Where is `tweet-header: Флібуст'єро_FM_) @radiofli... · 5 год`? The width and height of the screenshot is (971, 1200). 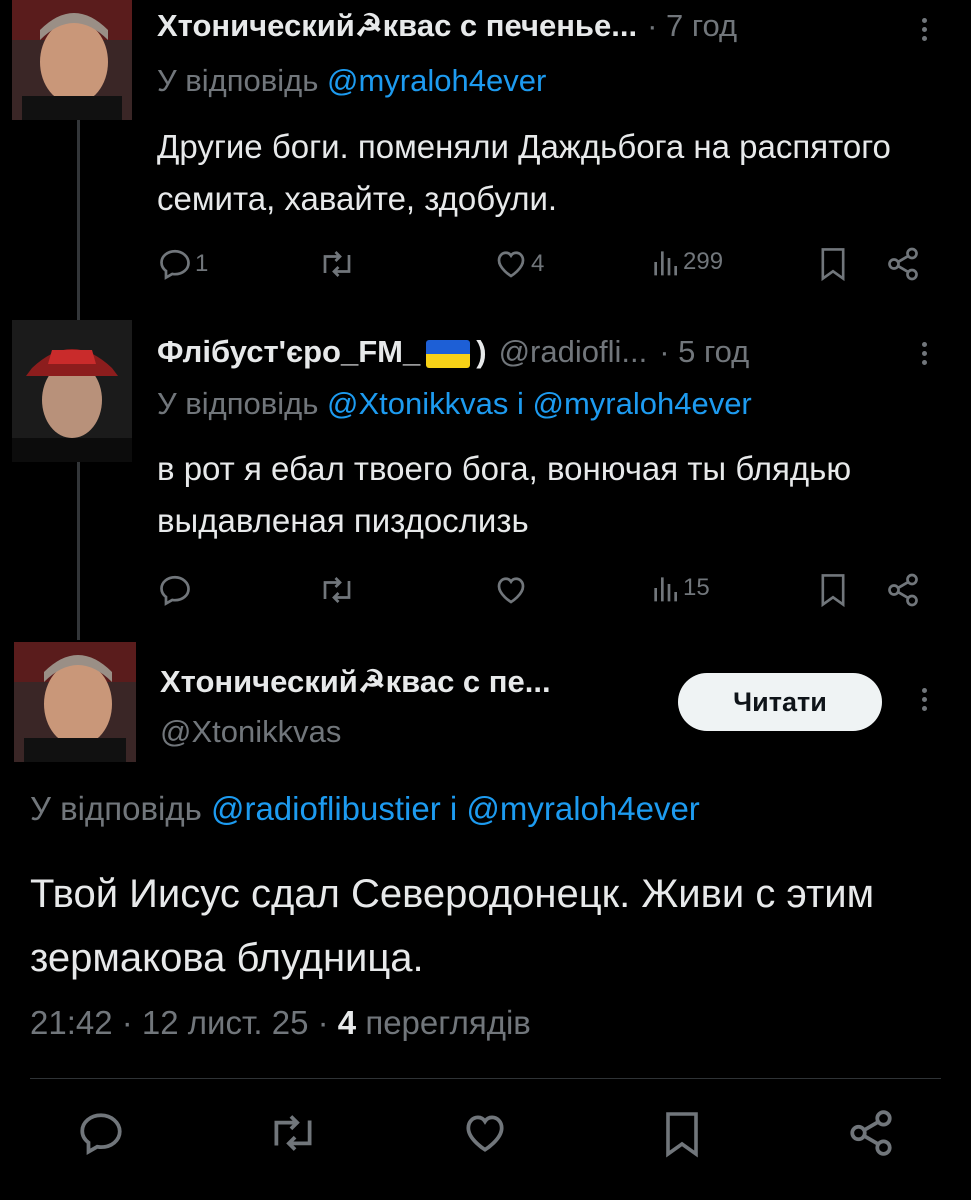
tweet-header: Флібуст'єро_FM_) @radiofli... · 5 год is located at coordinates (453, 352).